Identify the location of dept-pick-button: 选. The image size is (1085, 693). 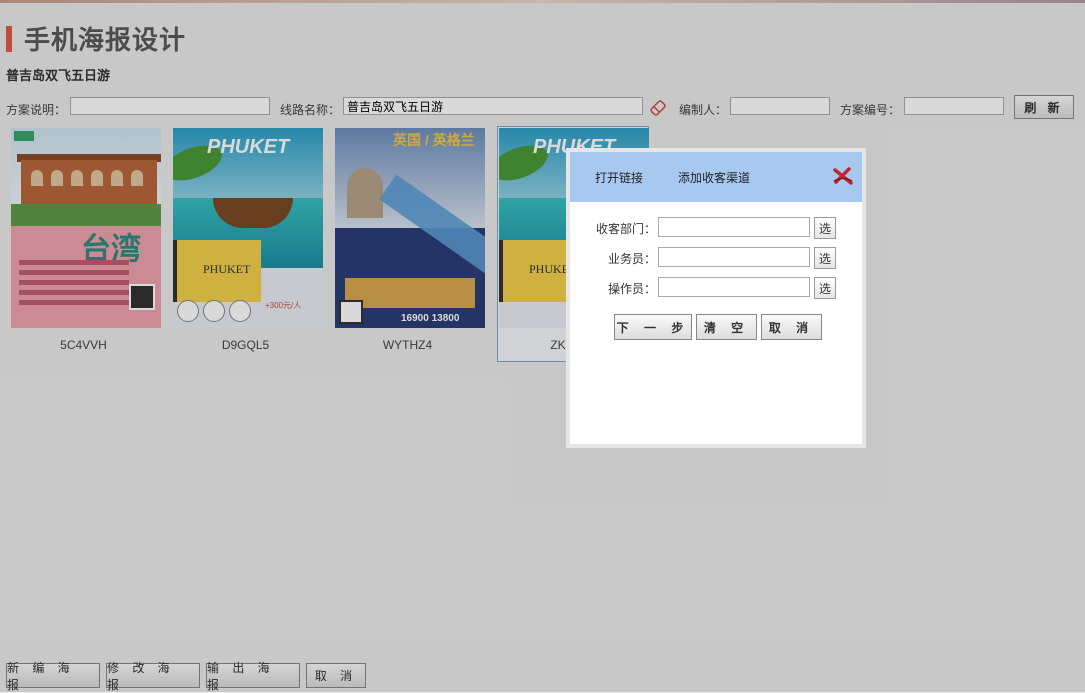
(825, 228).